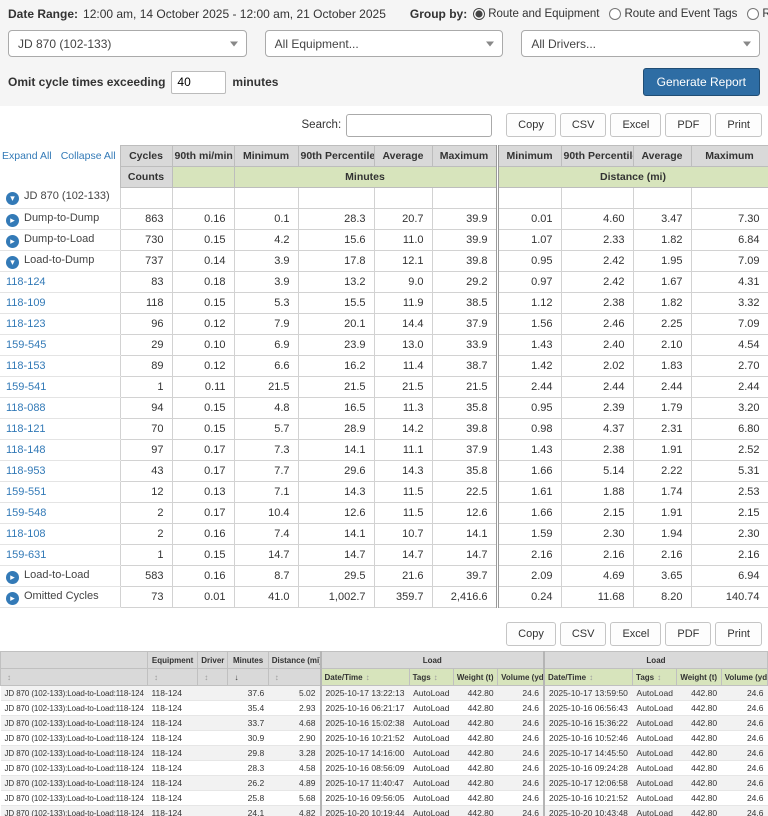  Describe the element at coordinates (294, 677) in the screenshot. I see `distance-sort-cell: ↕` at that location.